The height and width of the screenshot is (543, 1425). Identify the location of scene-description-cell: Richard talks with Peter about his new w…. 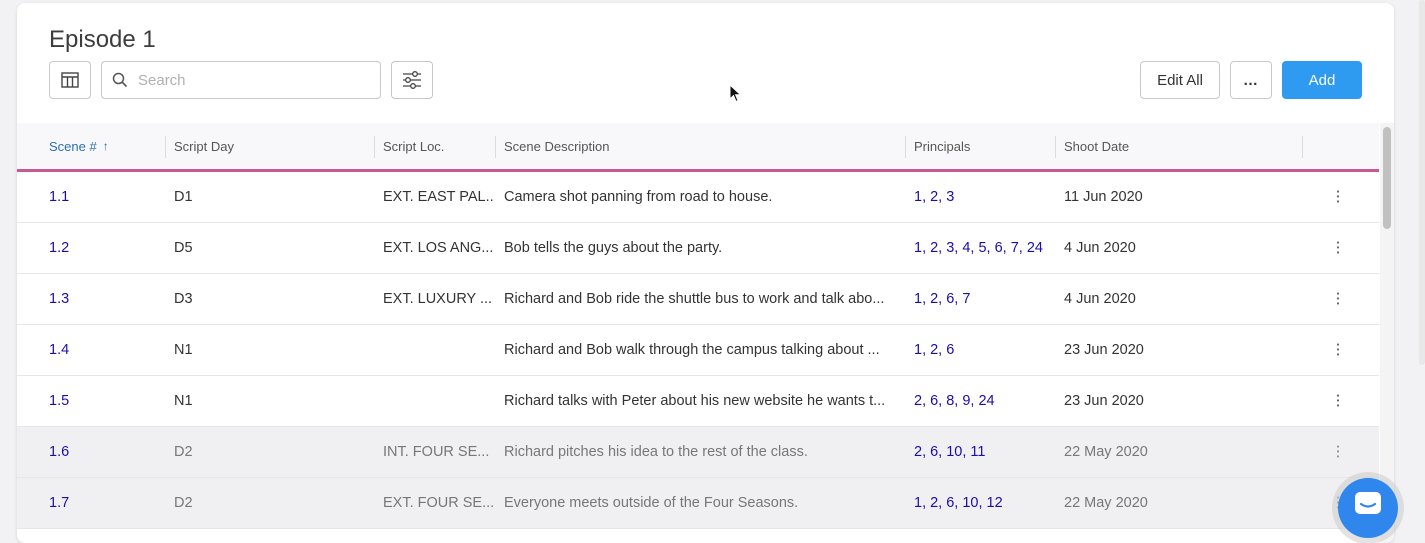
(700, 401).